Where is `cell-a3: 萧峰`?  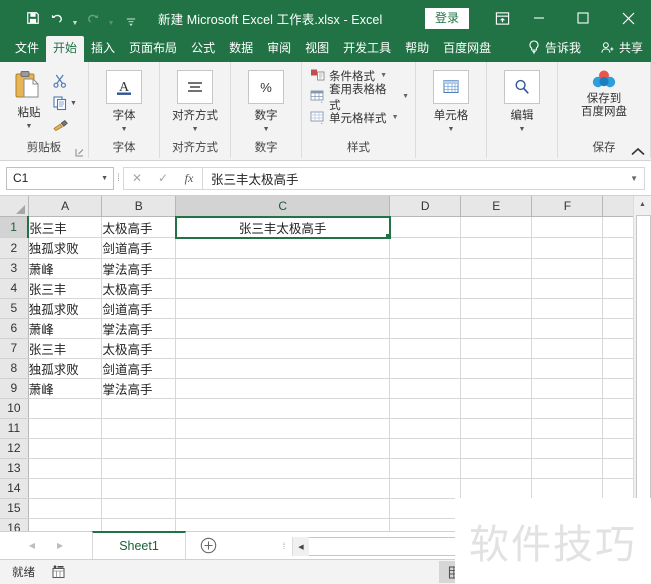 cell-a3: 萧峰 is located at coordinates (65, 268).